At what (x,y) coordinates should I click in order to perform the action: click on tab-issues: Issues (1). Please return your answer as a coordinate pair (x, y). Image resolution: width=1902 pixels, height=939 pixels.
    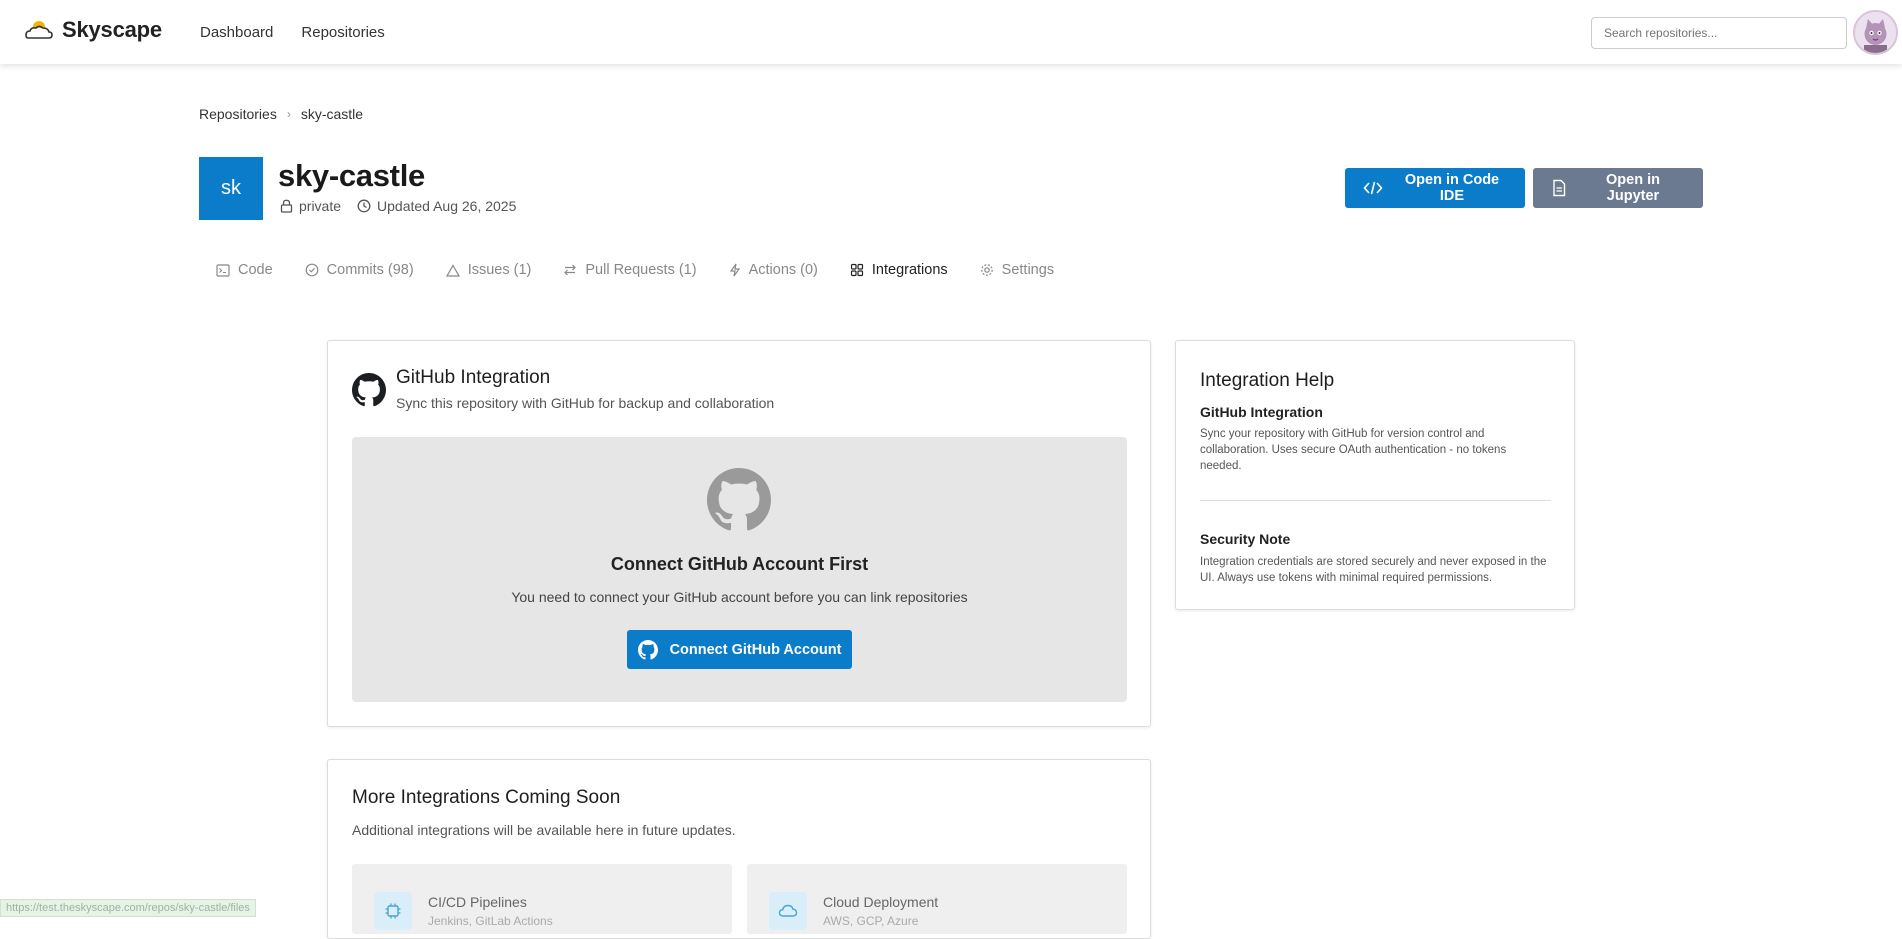
    Looking at the image, I should click on (488, 270).